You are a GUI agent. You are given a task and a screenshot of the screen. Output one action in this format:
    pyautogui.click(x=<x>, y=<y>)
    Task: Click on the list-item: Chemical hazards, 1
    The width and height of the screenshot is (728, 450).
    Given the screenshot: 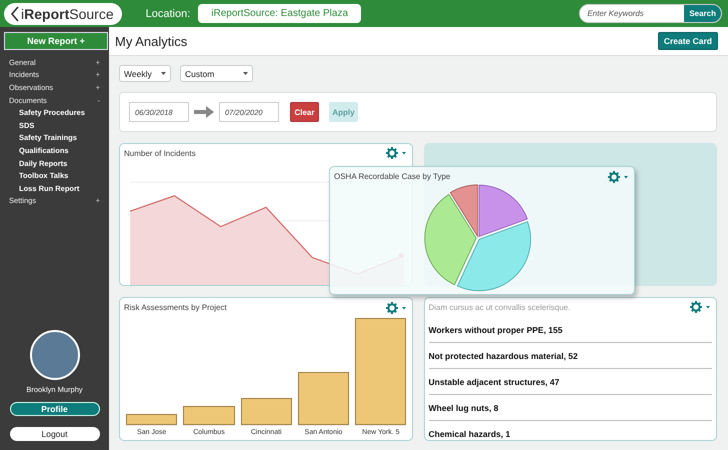 What is the action you would take?
    pyautogui.click(x=470, y=434)
    